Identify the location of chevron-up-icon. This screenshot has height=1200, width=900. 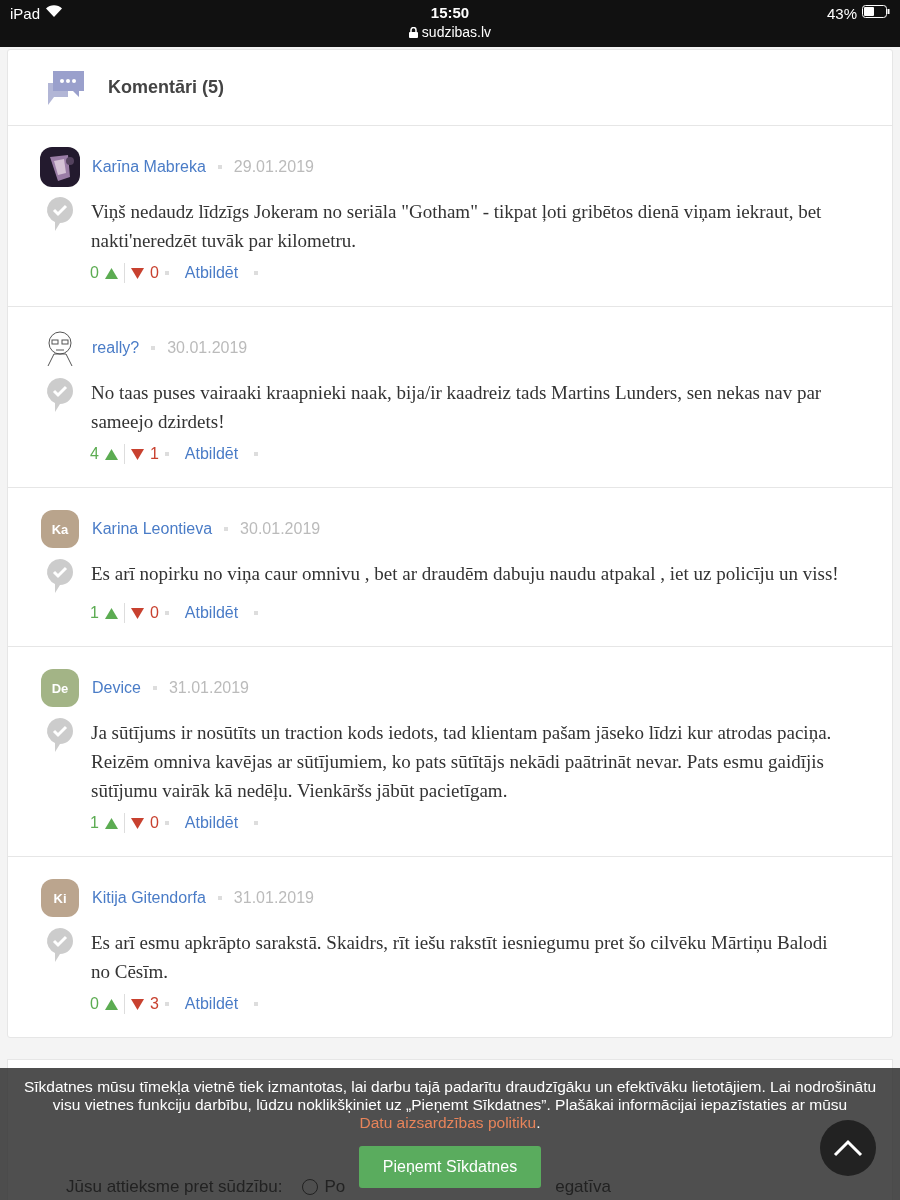
(848, 1148).